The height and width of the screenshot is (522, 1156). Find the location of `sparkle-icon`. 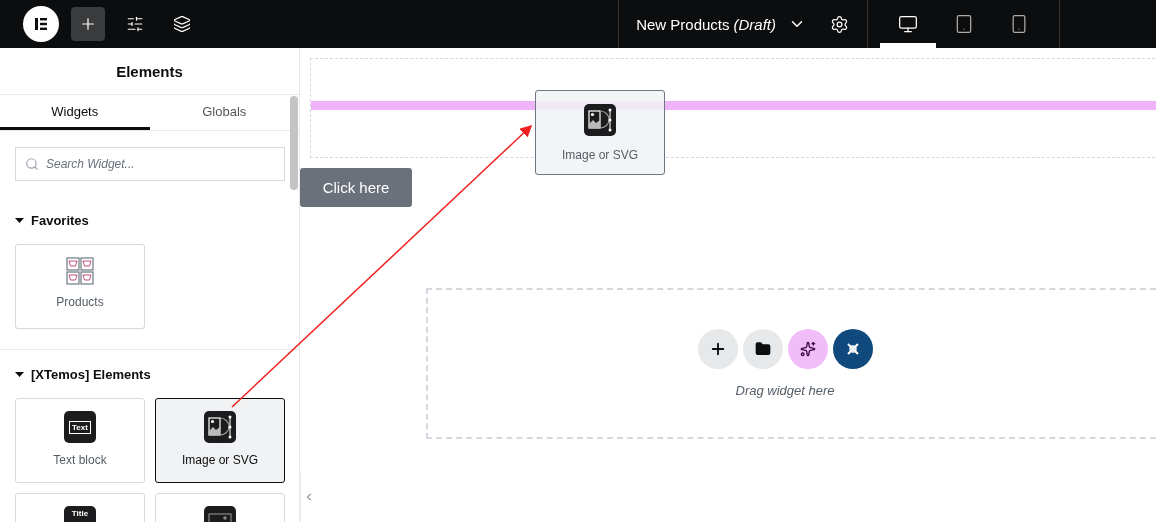

sparkle-icon is located at coordinates (807, 349).